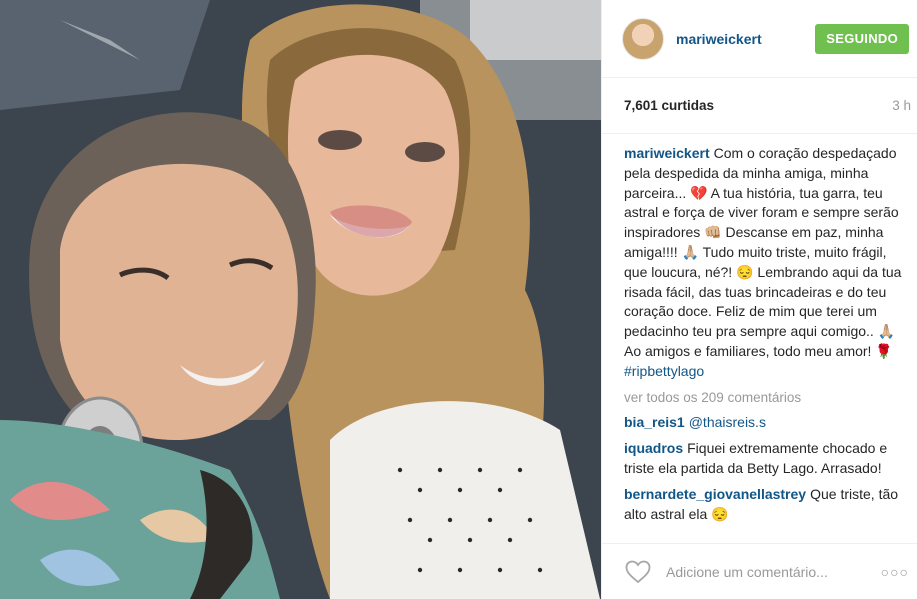  Describe the element at coordinates (862, 38) in the screenshot. I see `following-button: SEGUINDO` at that location.